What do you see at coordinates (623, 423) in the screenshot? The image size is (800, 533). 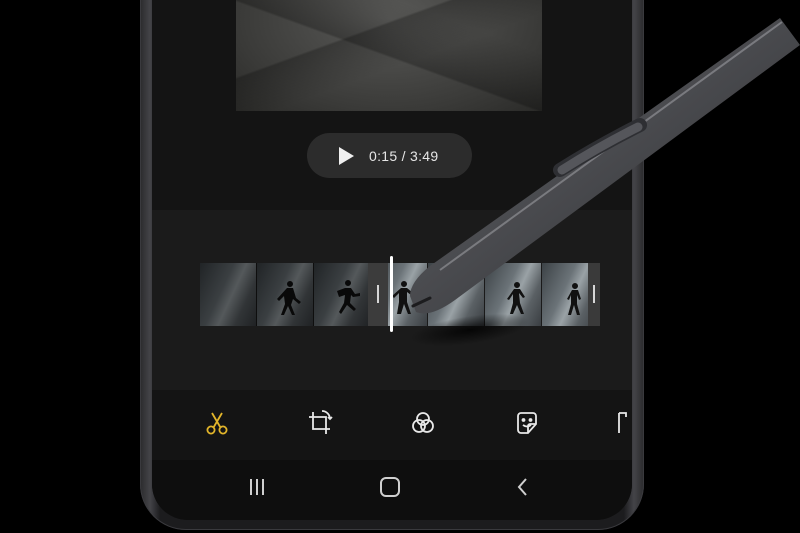 I see `text-icon` at bounding box center [623, 423].